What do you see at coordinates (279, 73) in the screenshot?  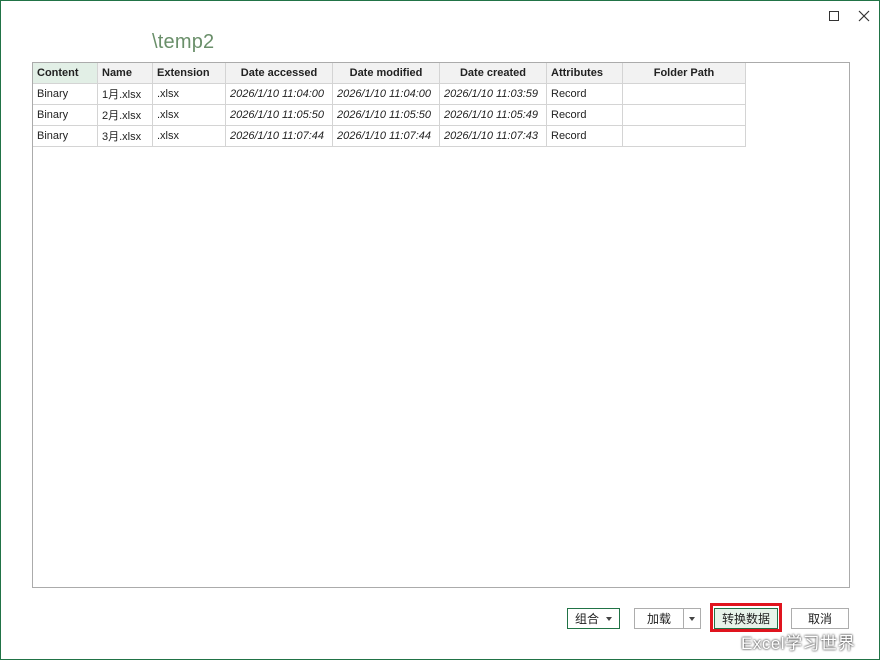 I see `column-header-date-accessed: Date accessed` at bounding box center [279, 73].